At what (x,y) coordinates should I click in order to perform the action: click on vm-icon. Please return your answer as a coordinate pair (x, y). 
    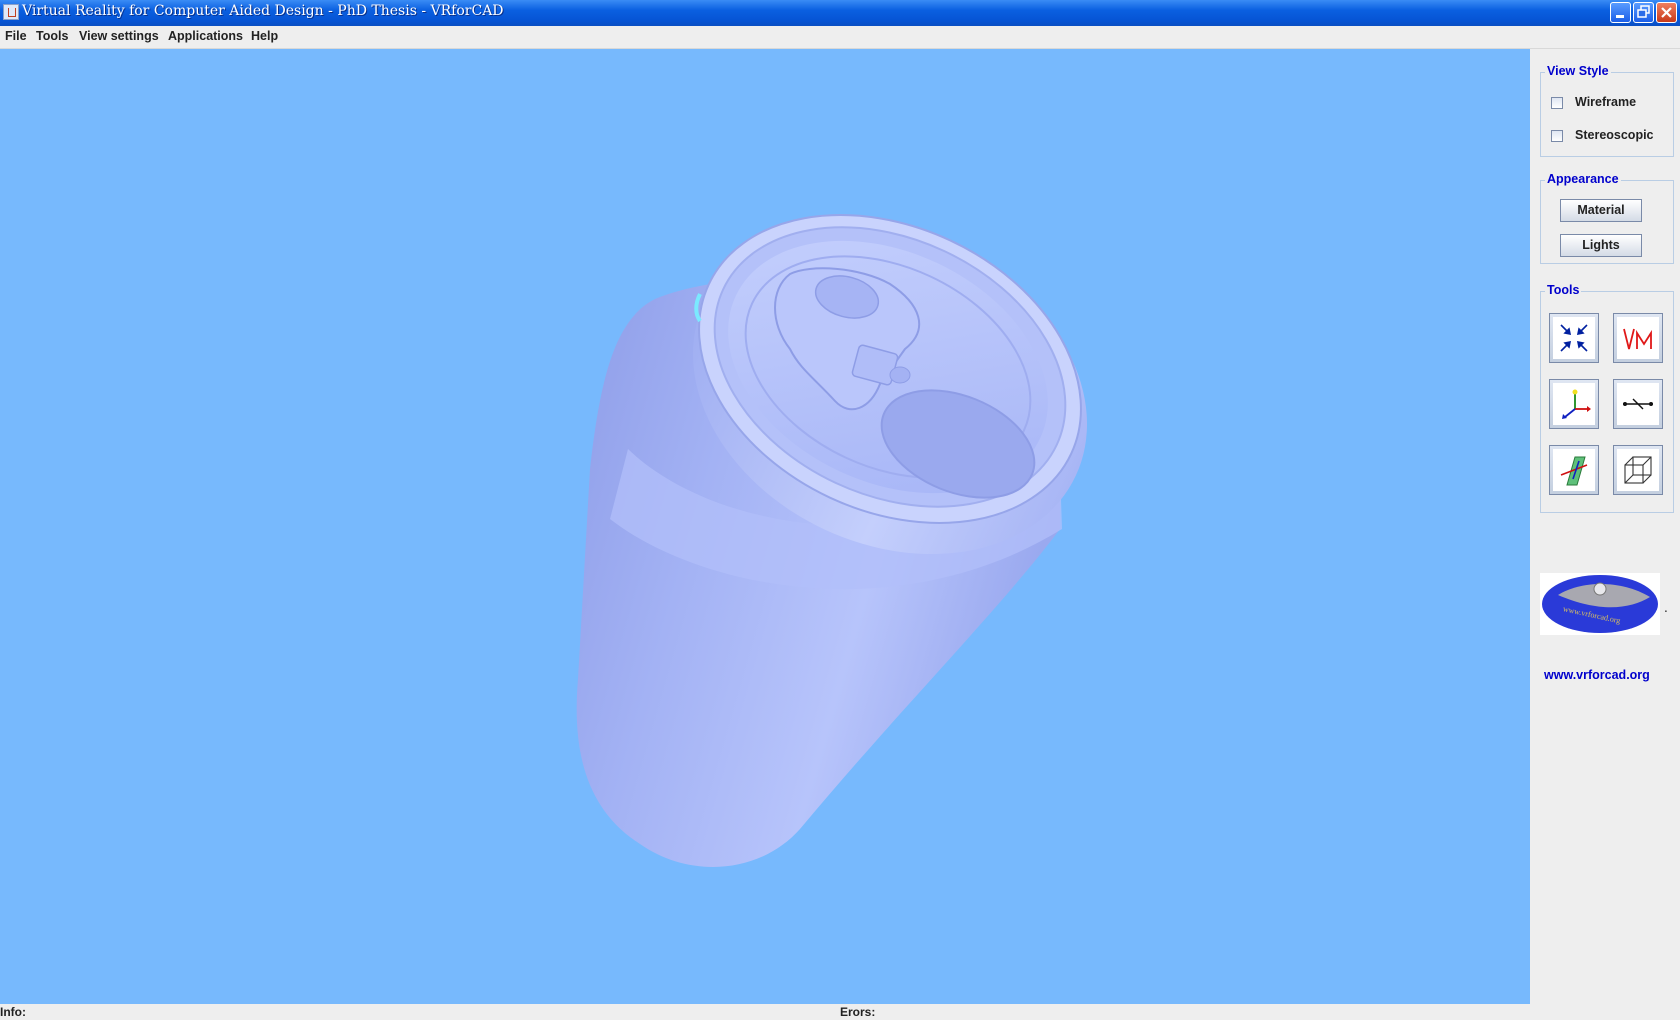
    Looking at the image, I should click on (1638, 338).